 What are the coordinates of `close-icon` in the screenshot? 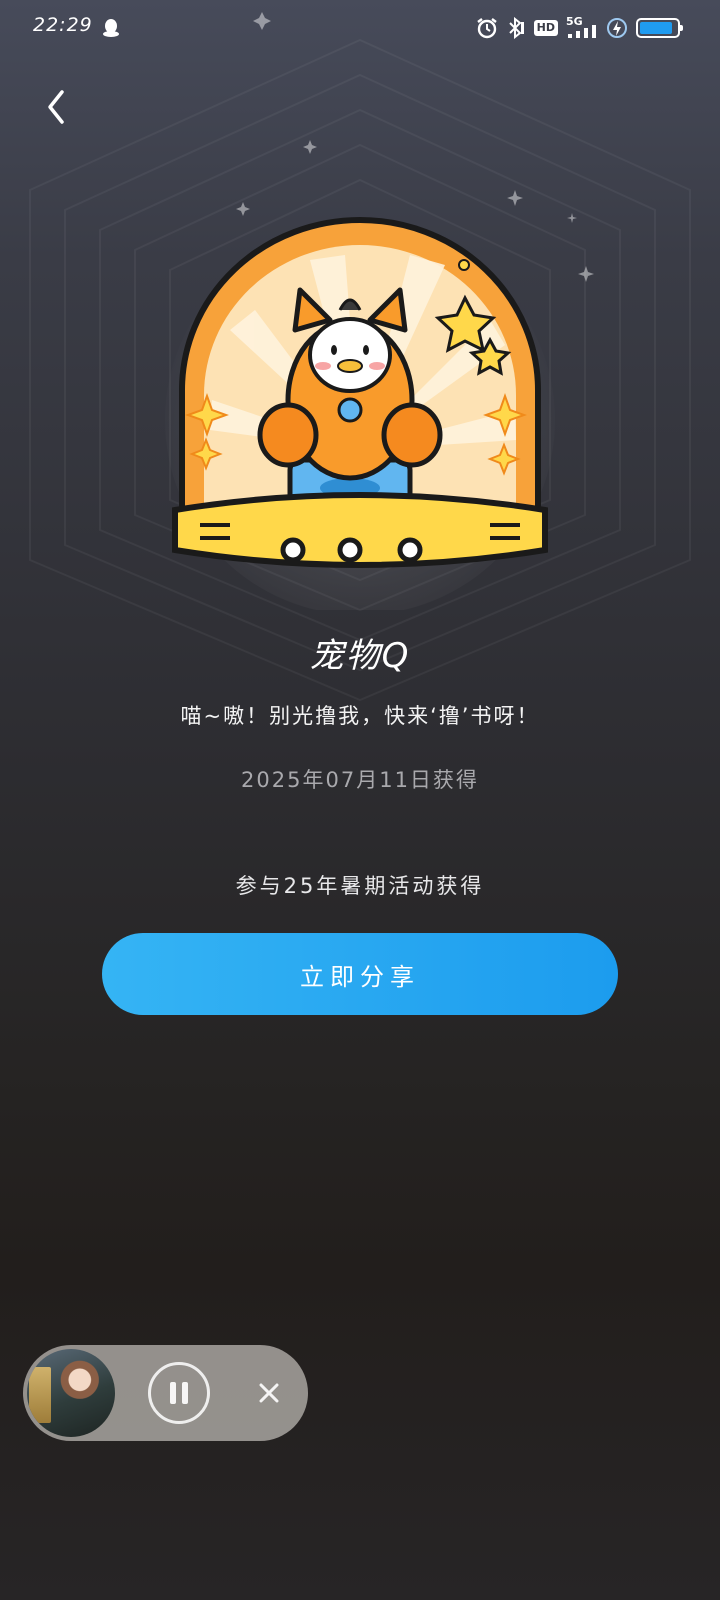 It's located at (269, 1393).